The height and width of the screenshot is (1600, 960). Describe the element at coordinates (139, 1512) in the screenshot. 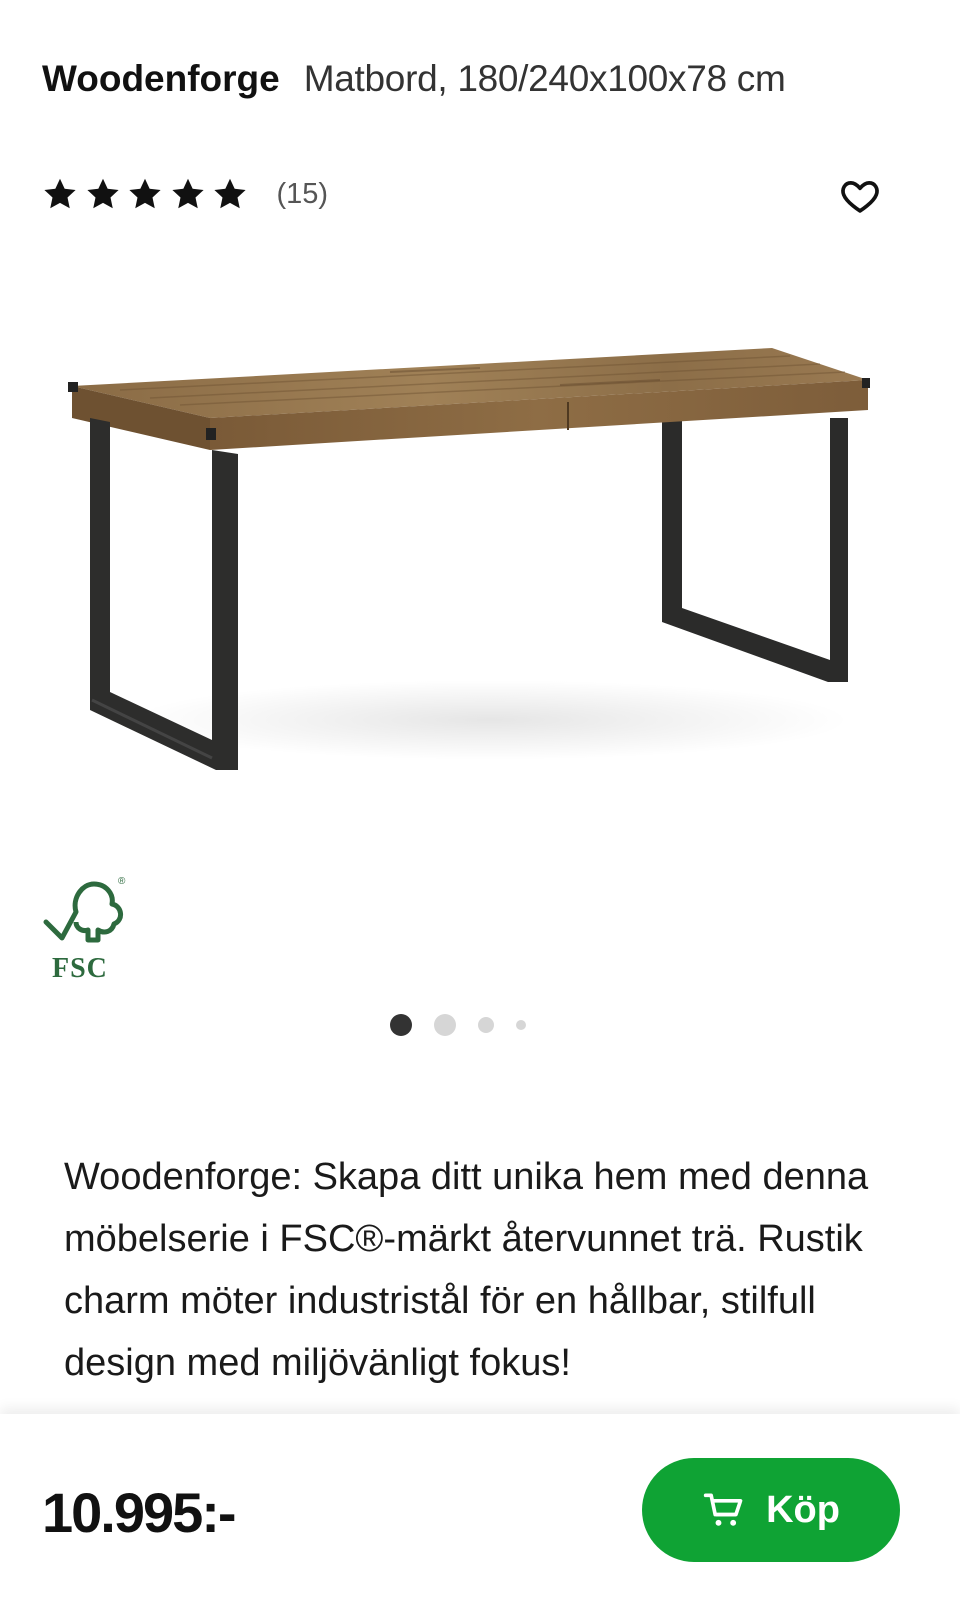

I see `price: 10.995:-` at that location.